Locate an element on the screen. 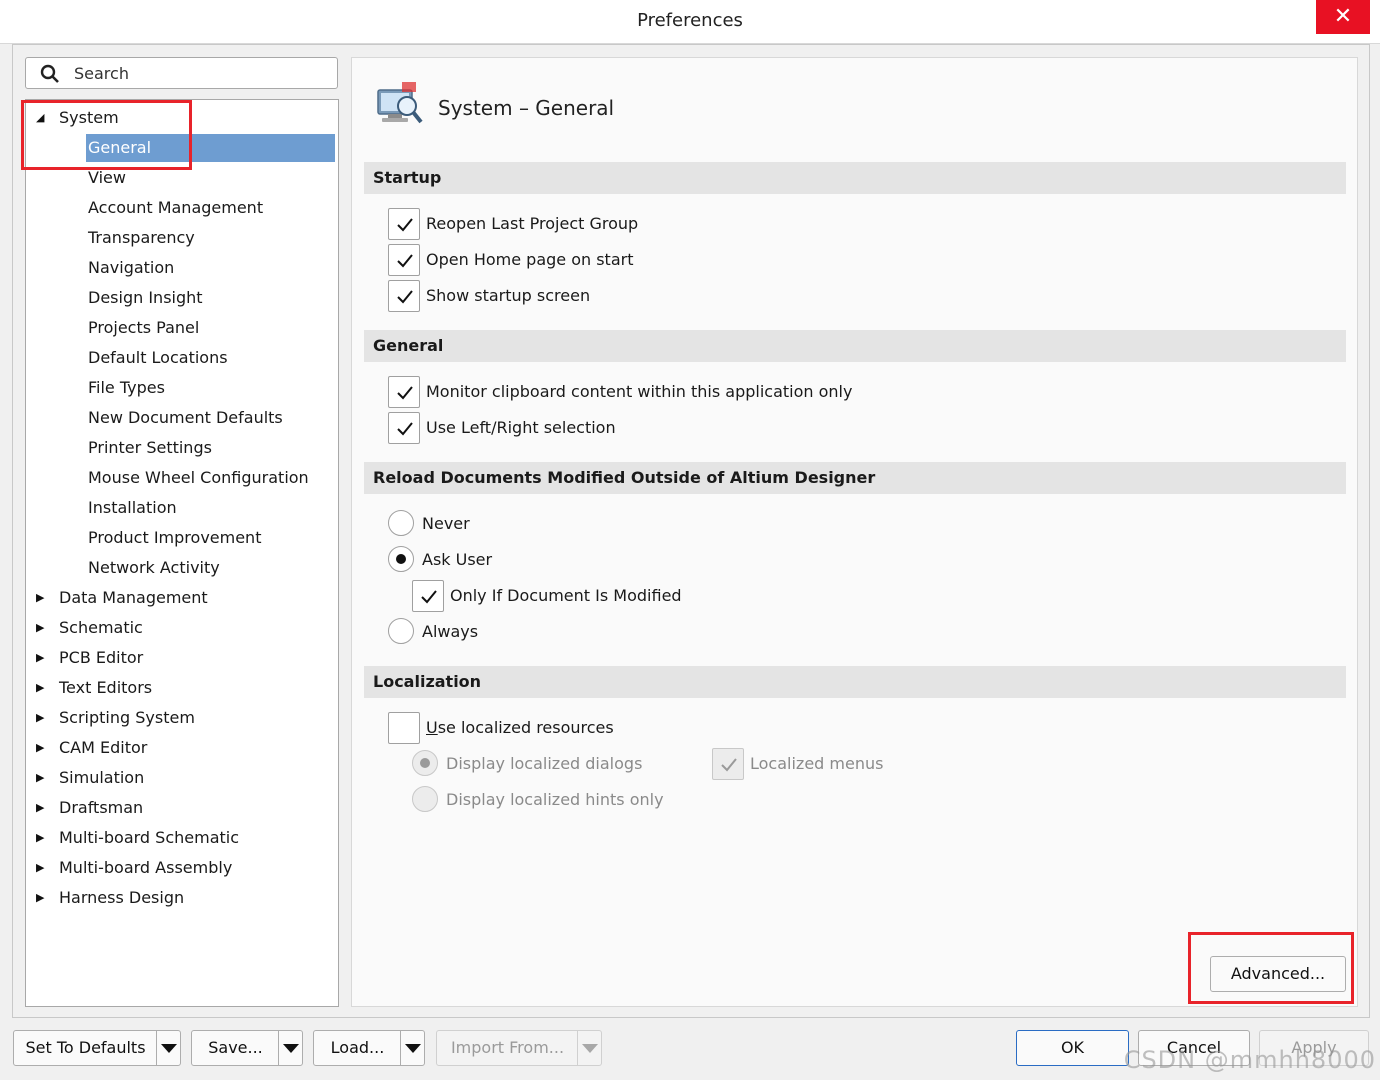 The width and height of the screenshot is (1380, 1080). option-label: Display localized dialogs is located at coordinates (544, 763).